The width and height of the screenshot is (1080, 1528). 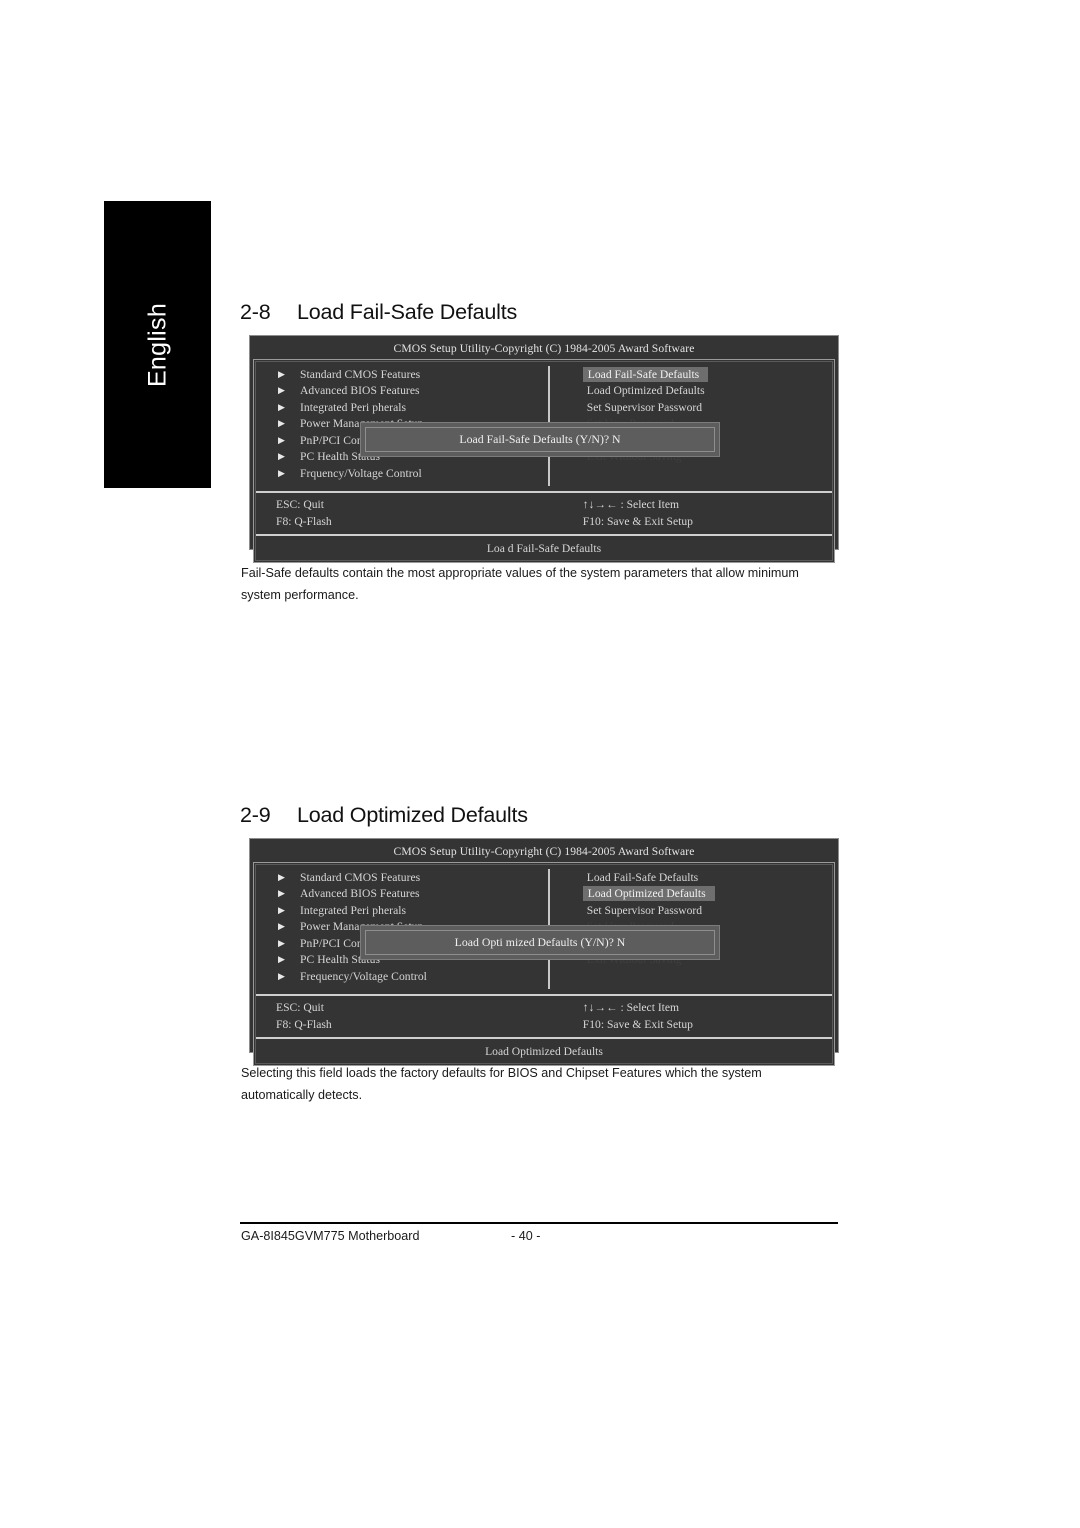 I want to click on section-heading-2-9: 2-9 Load Optimized Defaults, so click(x=384, y=815).